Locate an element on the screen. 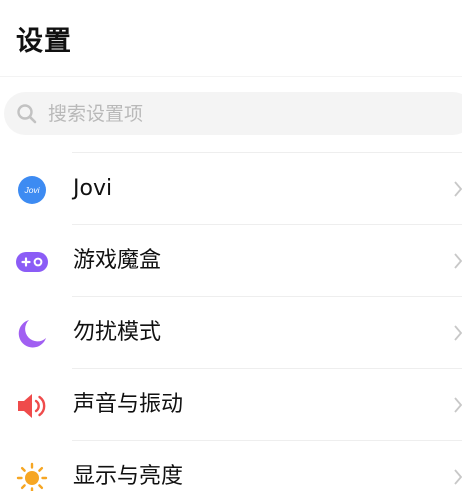  settings-item-game-box: 游戏魔盒 is located at coordinates (231, 261).